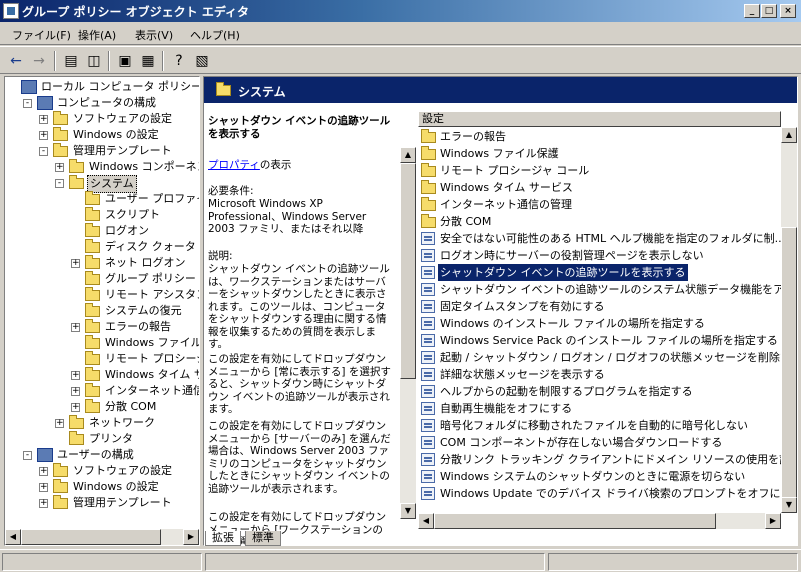 Image resolution: width=801 pixels, height=572 pixels. I want to click on tree-node: + エラーの報告, so click(102, 327).